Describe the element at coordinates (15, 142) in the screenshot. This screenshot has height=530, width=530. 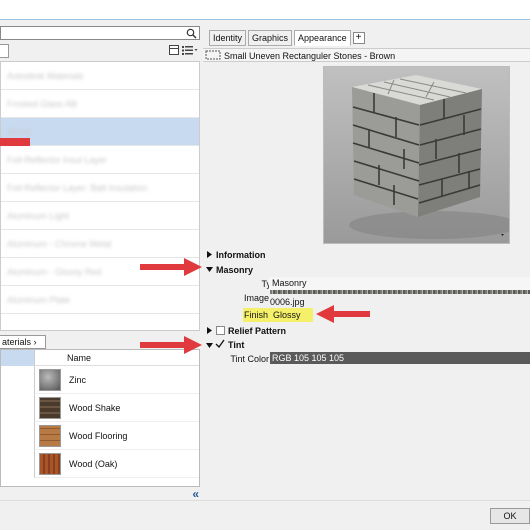
I see `annotation-arrow-tail` at that location.